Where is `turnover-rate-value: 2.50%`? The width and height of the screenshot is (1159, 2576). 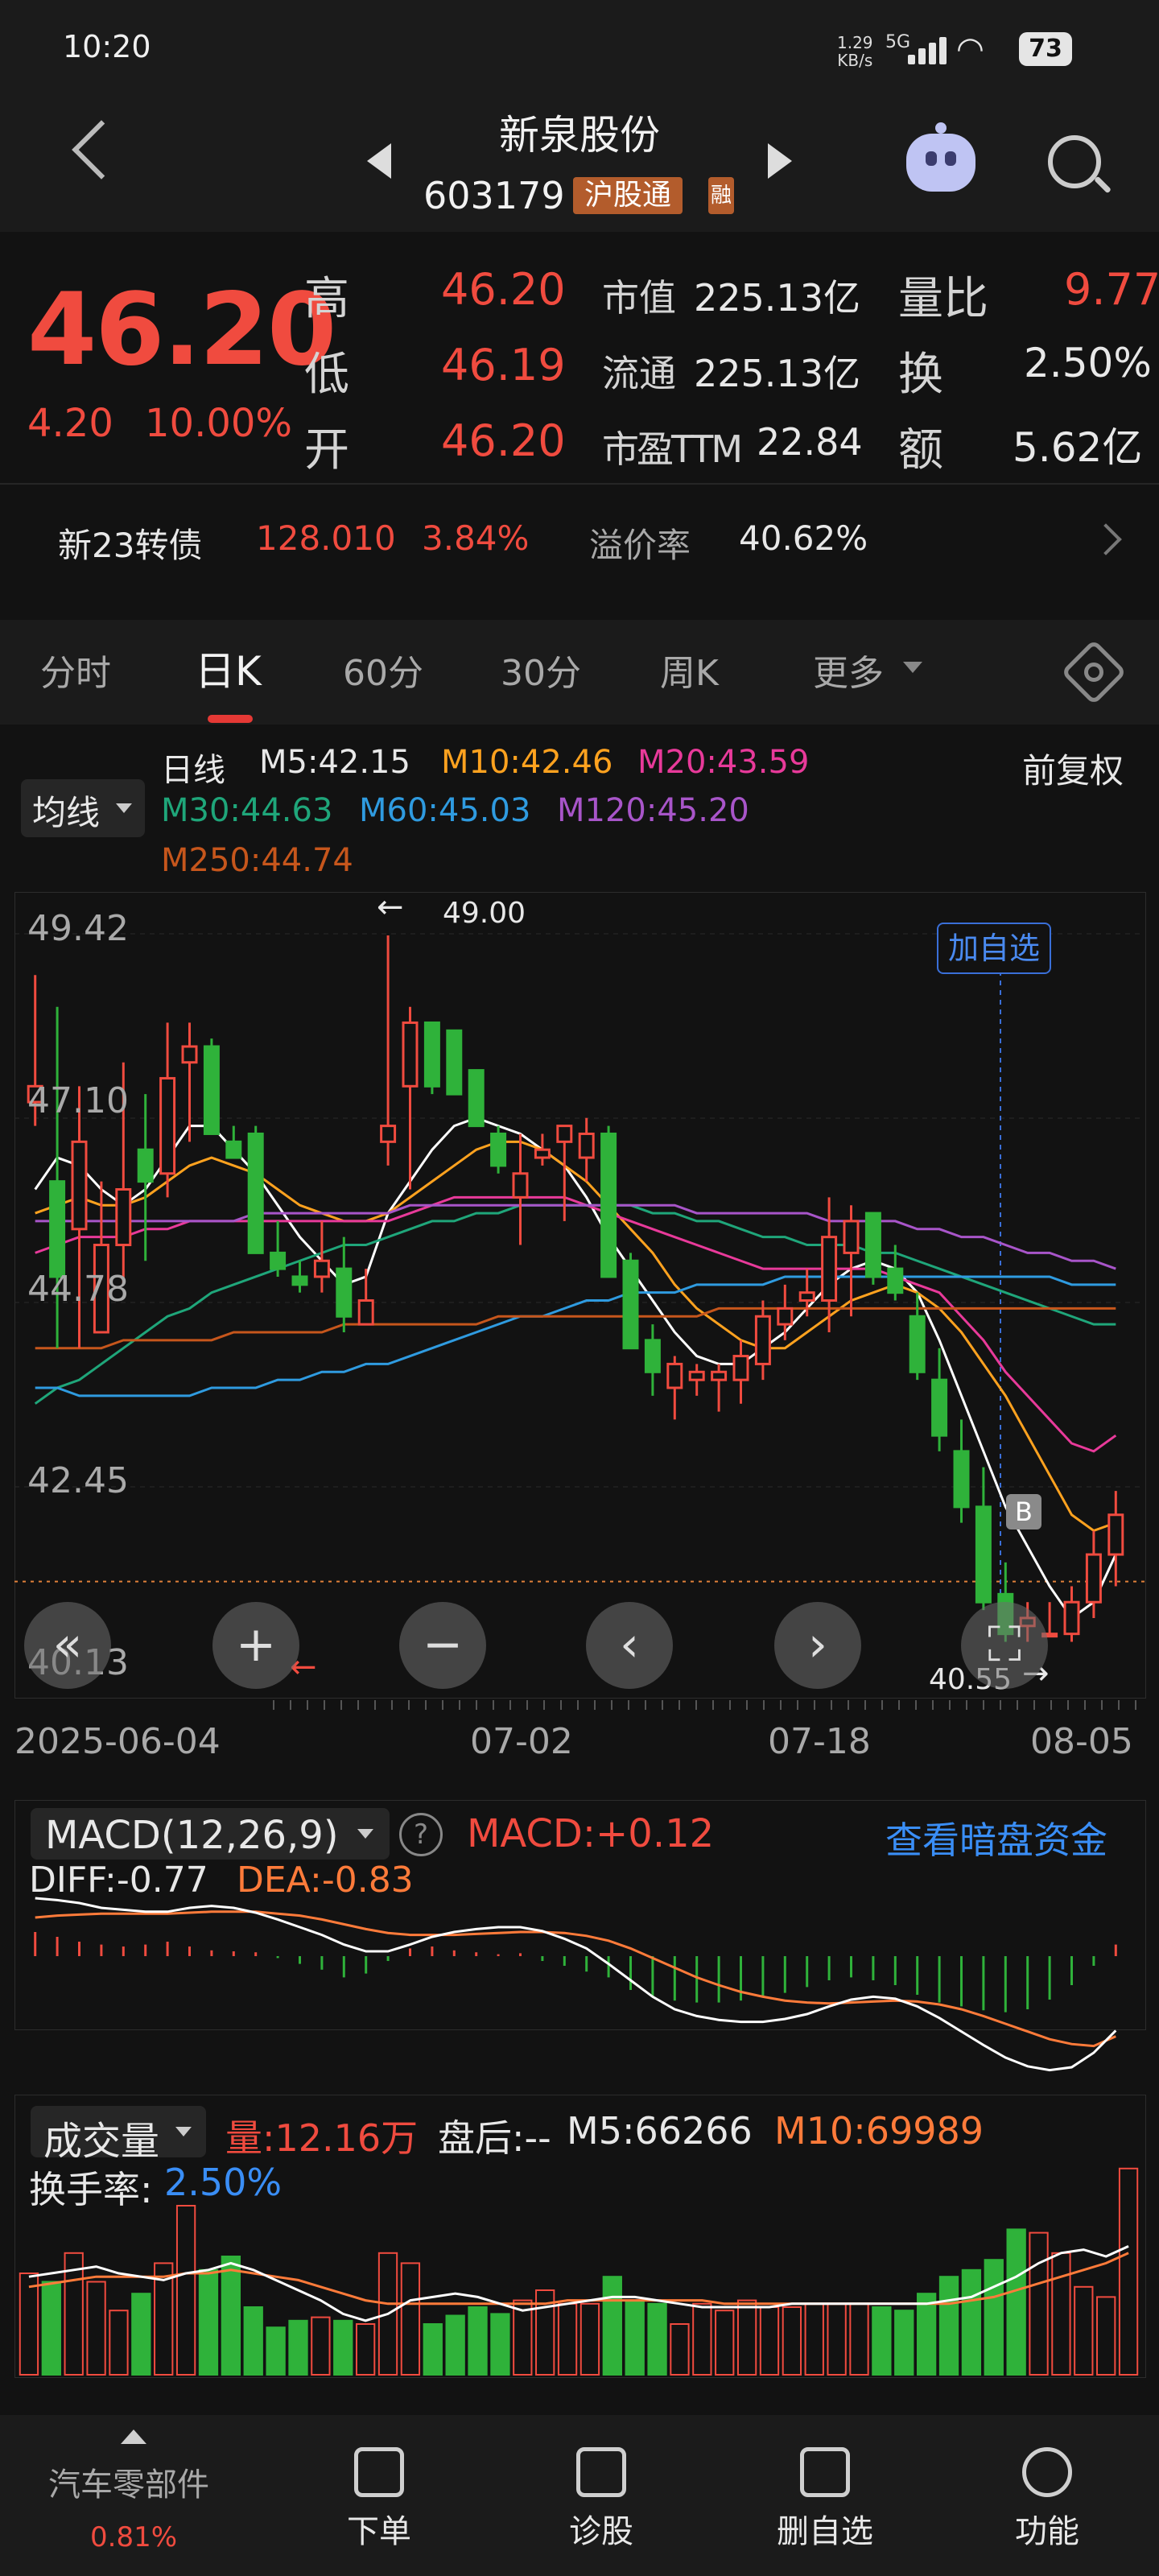 turnover-rate-value: 2.50% is located at coordinates (223, 2182).